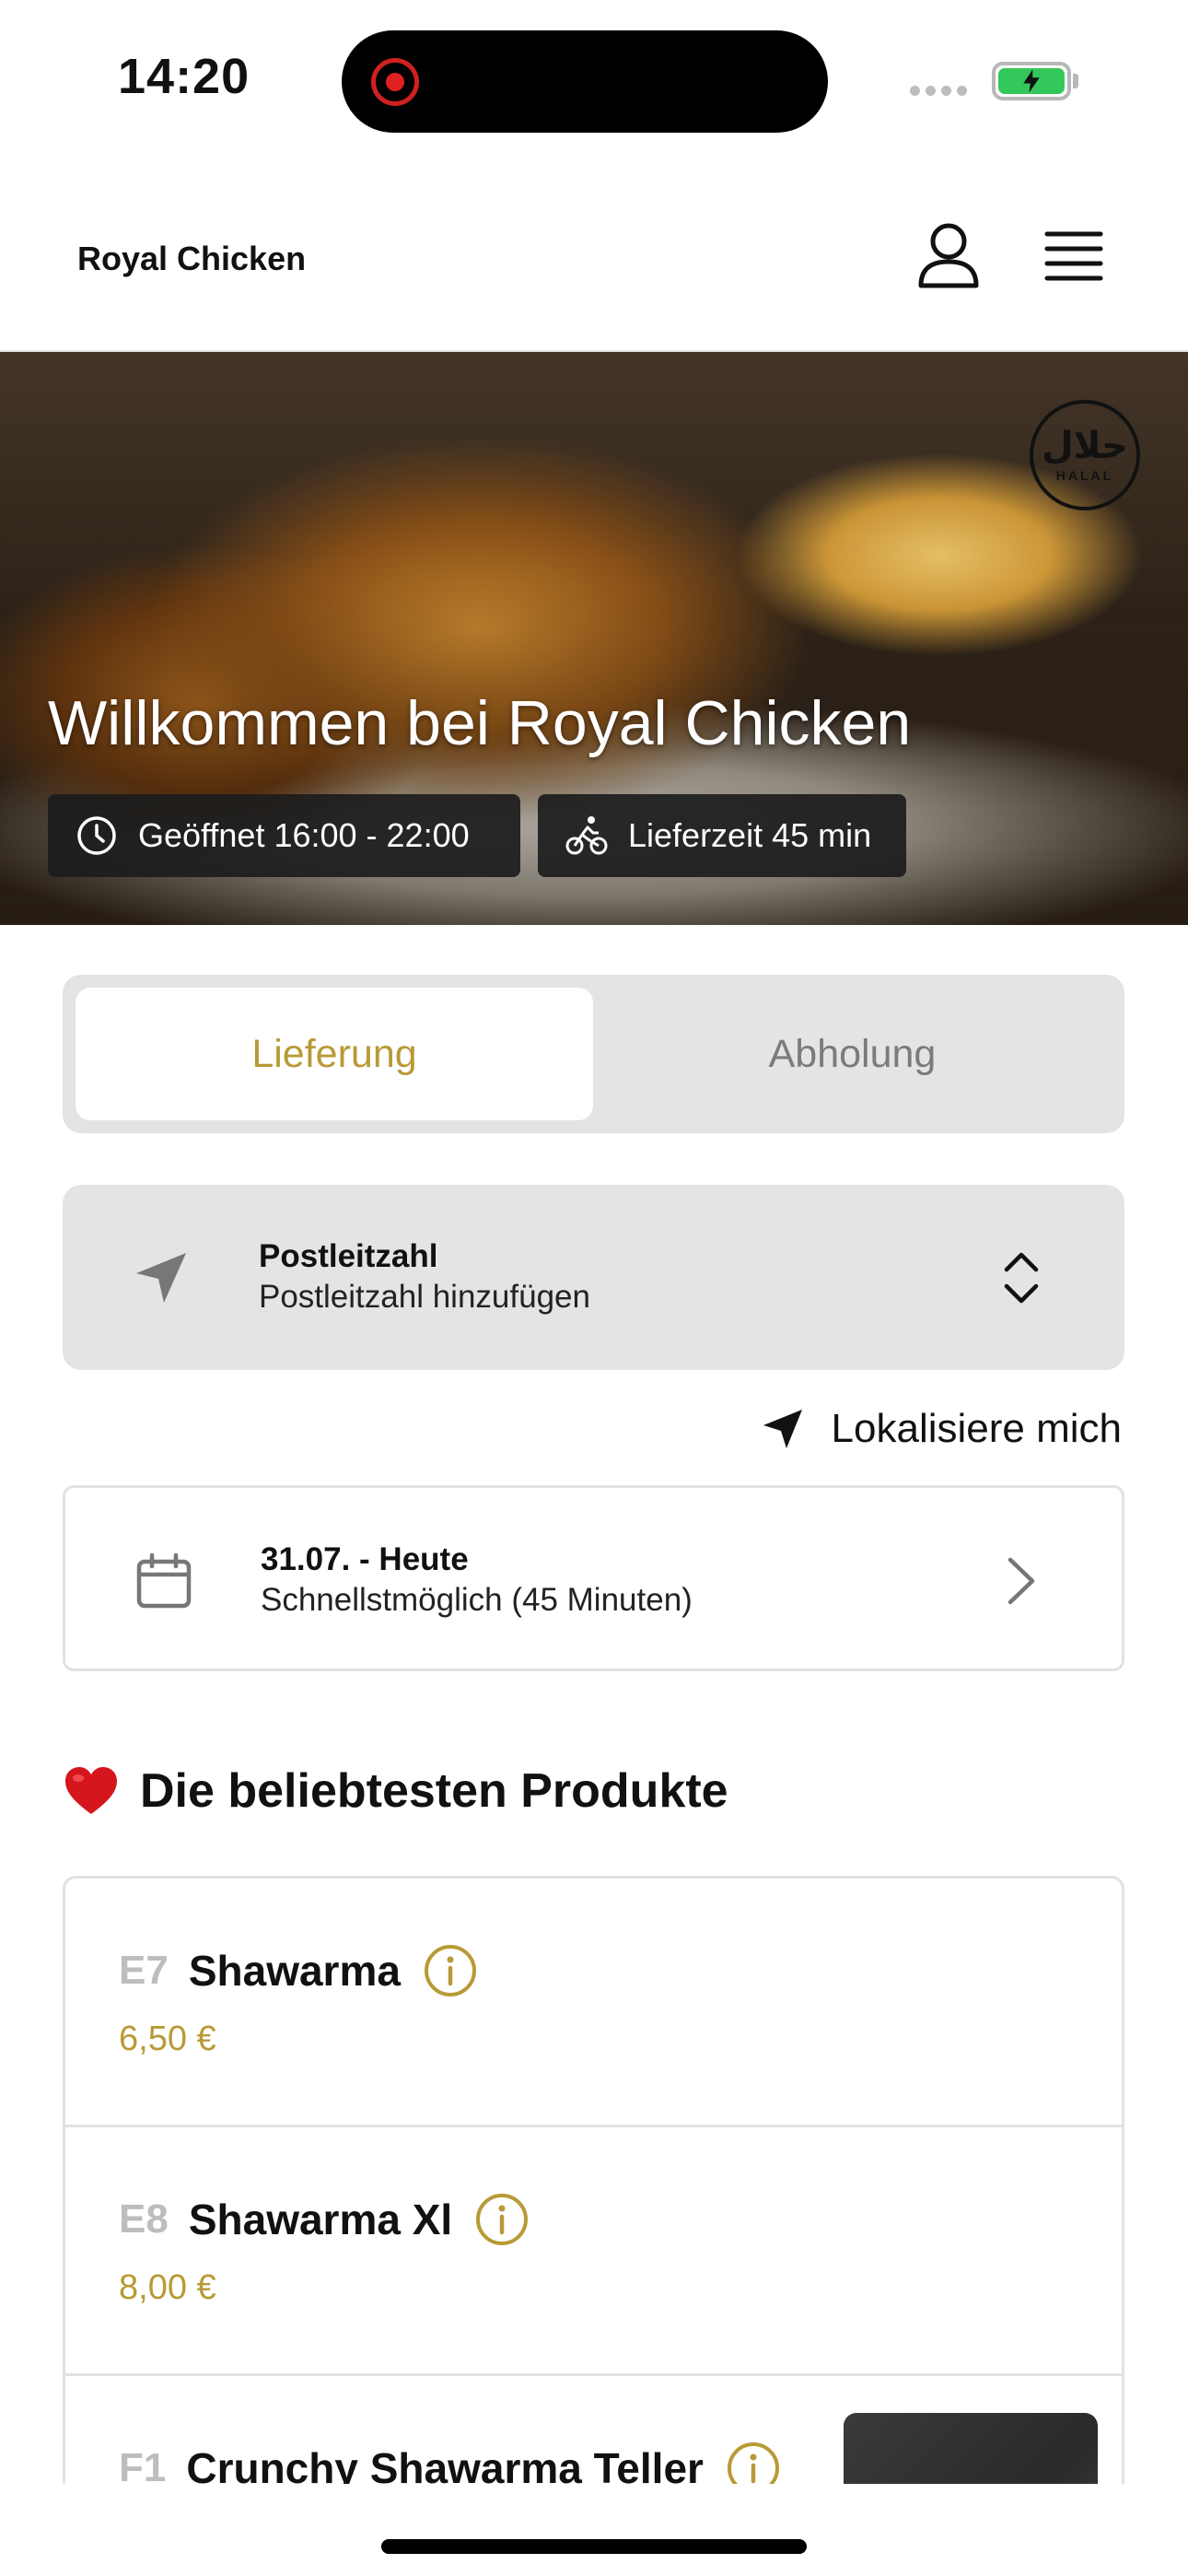  Describe the element at coordinates (585, 81) in the screenshot. I see `dynamic-island` at that location.